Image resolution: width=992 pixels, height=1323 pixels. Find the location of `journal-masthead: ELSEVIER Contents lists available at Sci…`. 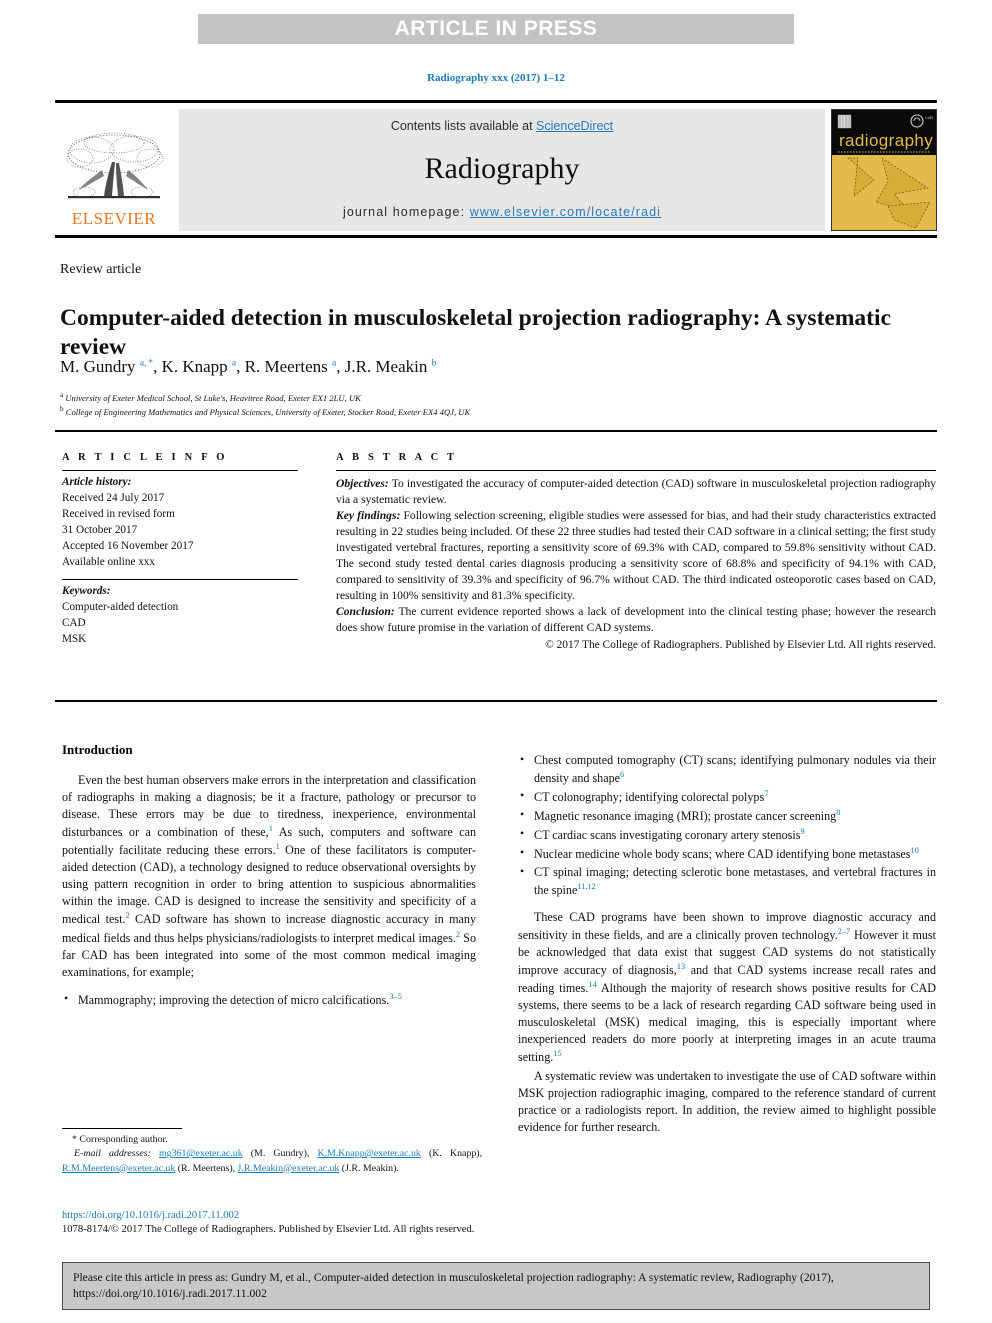

journal-masthead: ELSEVIER Contents lists available at Sci… is located at coordinates (496, 169).